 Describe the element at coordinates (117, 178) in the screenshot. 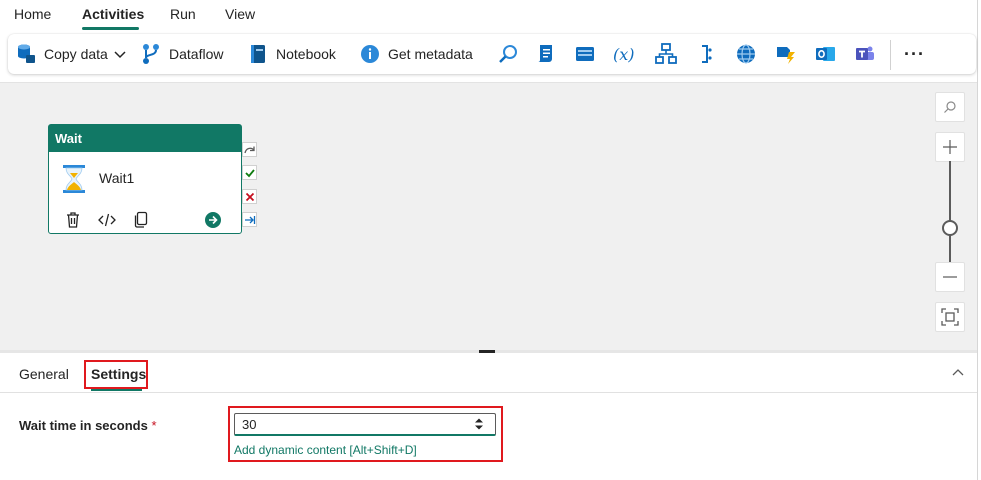

I see `activity-name: Wait1` at that location.